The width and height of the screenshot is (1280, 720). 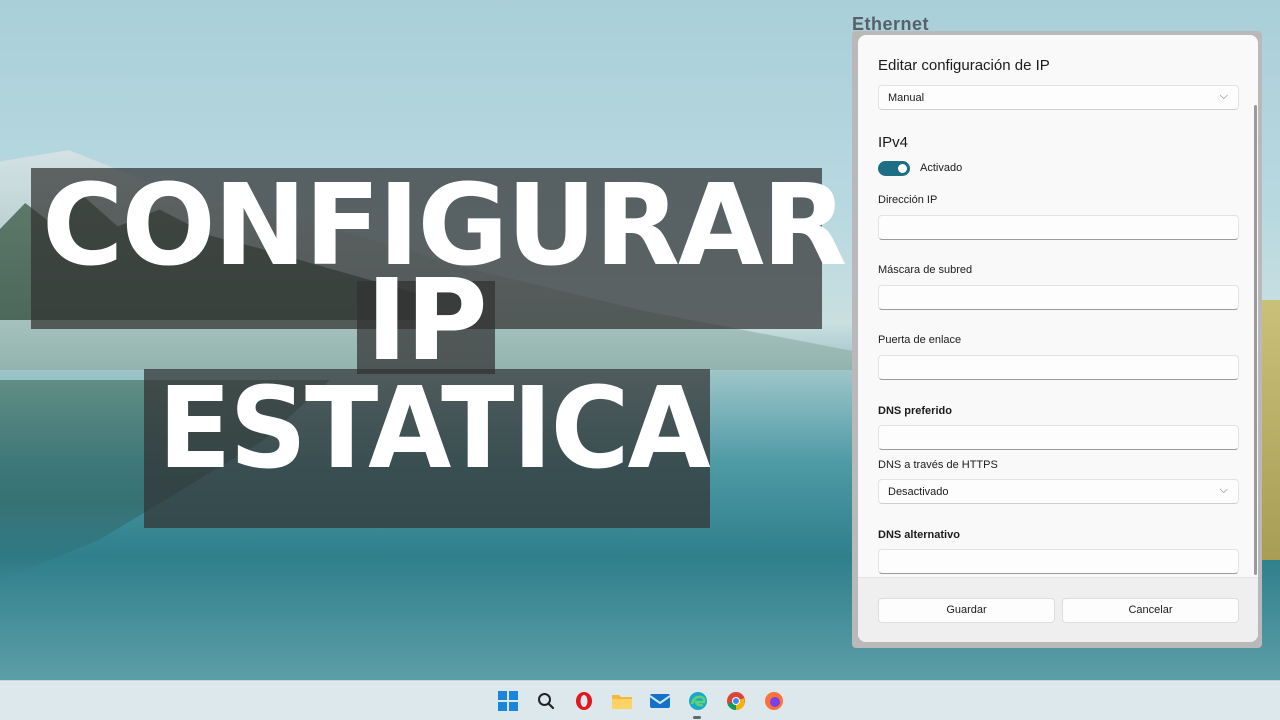 I want to click on chrome-icon, so click(x=736, y=701).